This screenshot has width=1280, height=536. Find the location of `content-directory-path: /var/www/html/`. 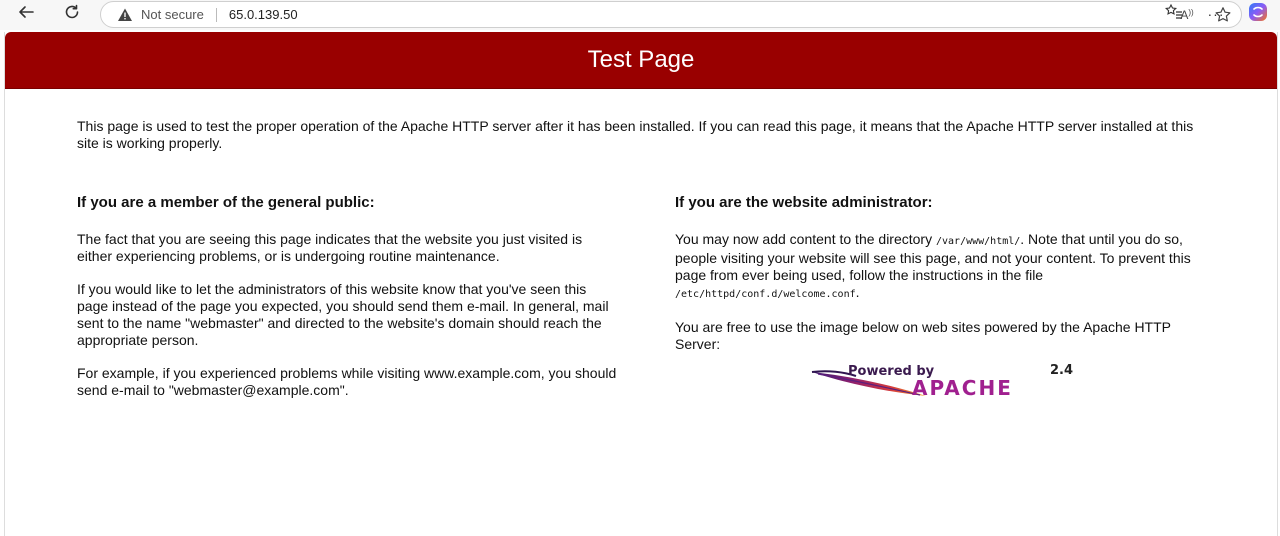

content-directory-path: /var/www/html/ is located at coordinates (978, 241).